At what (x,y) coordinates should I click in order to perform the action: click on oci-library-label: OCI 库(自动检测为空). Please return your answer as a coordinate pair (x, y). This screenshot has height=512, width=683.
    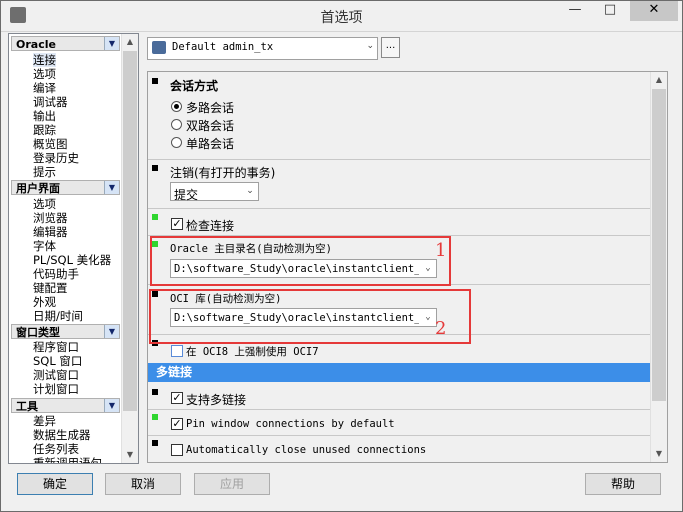
    Looking at the image, I should click on (226, 299).